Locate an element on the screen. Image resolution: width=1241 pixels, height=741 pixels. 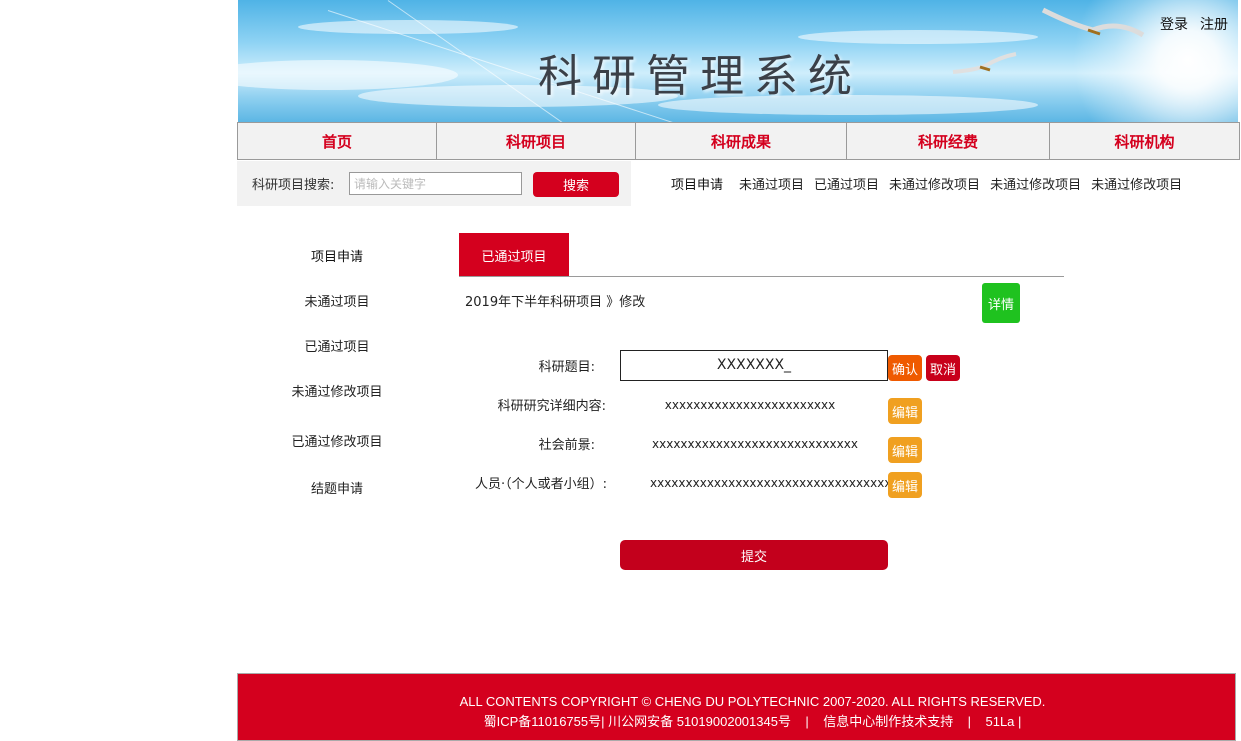
main-nav: 首页 科研项目 科研成果 科研经费 科研机构 is located at coordinates (738, 141).